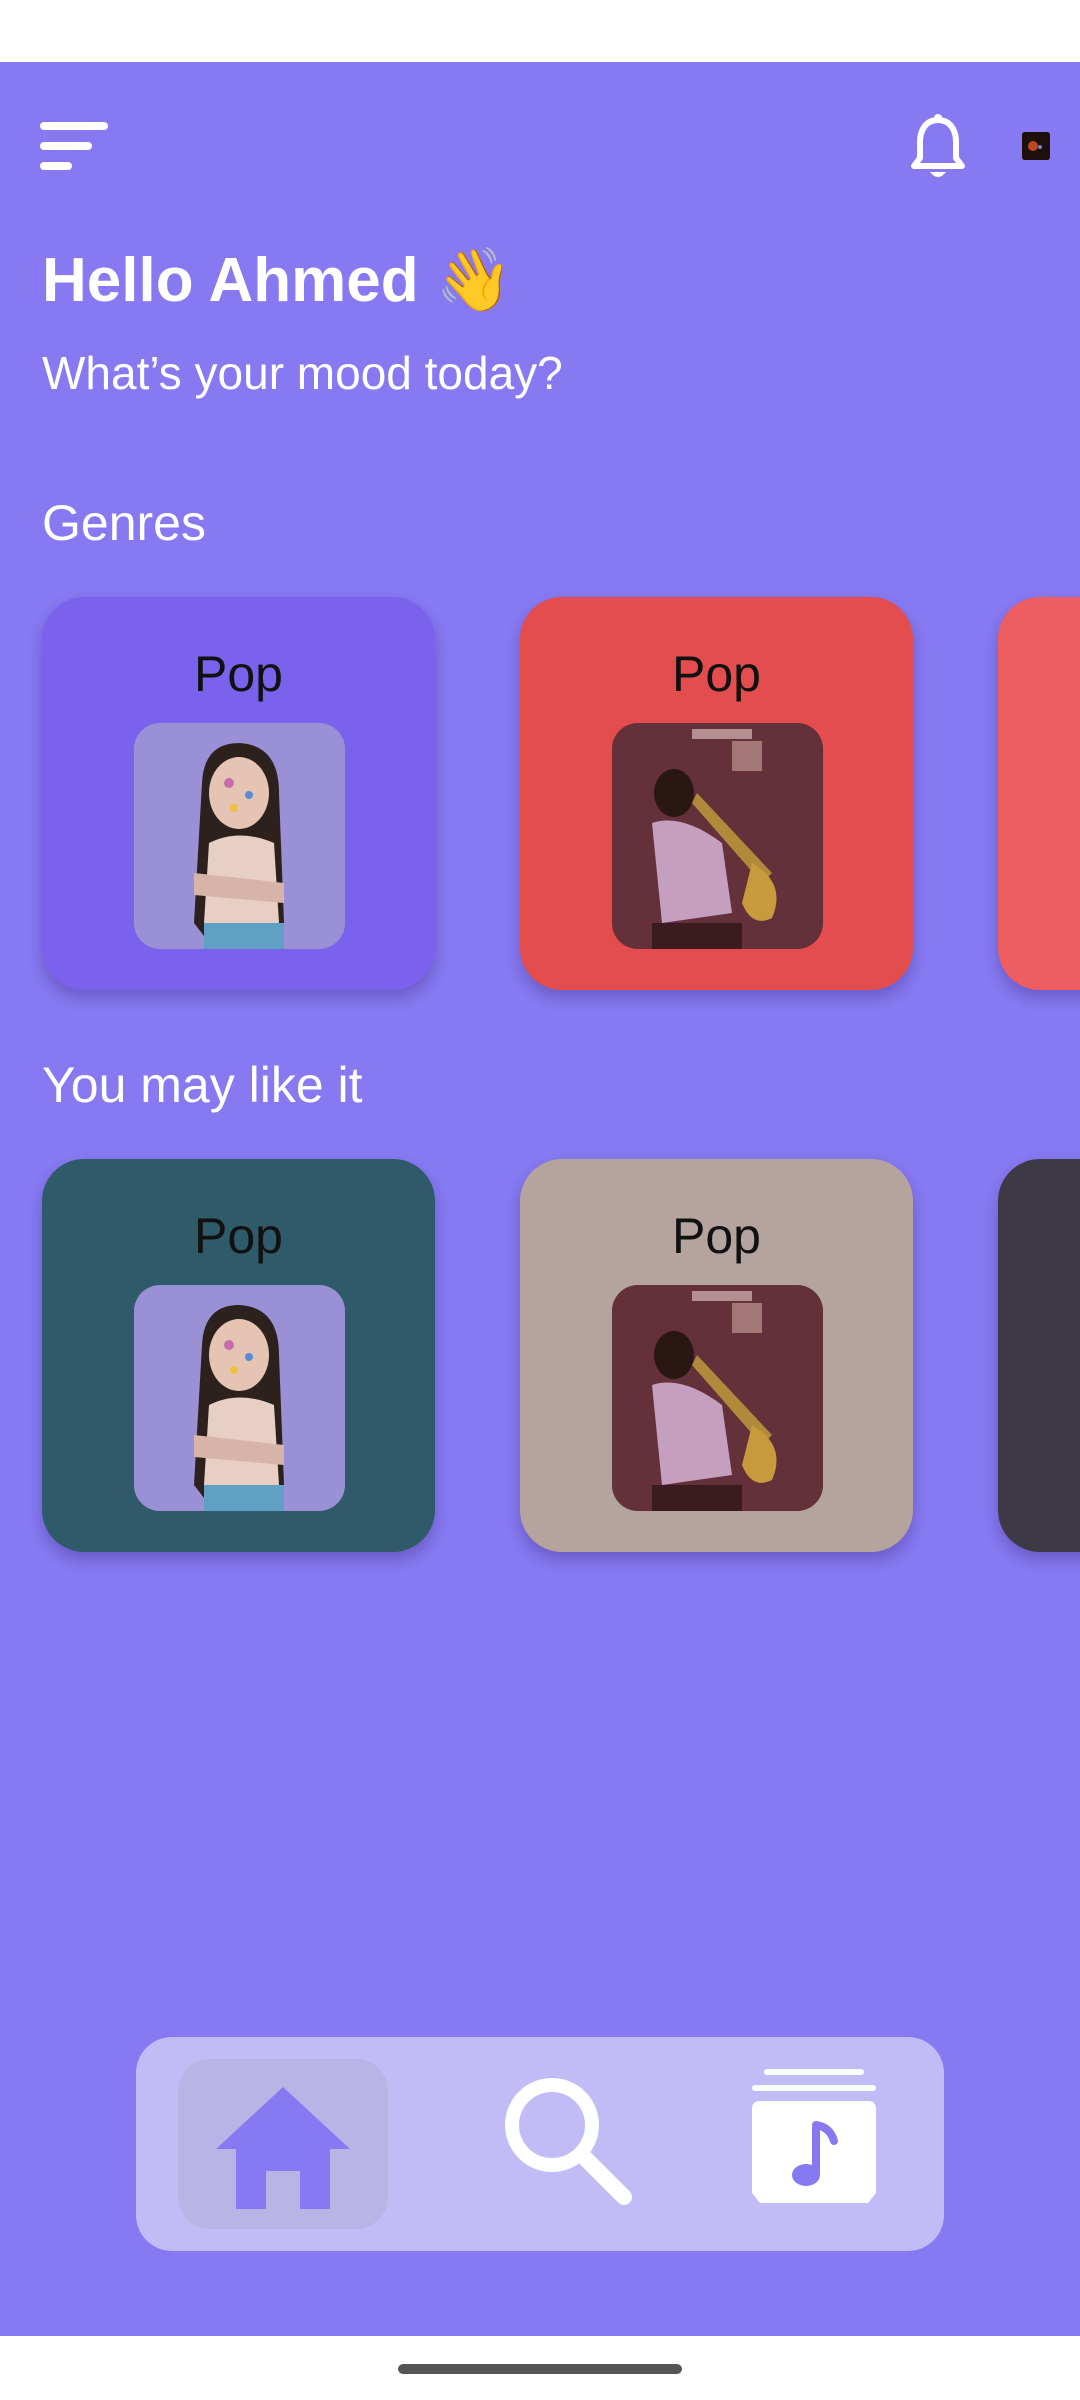  Describe the element at coordinates (540, 2369) in the screenshot. I see `home-gesture-handle` at that location.